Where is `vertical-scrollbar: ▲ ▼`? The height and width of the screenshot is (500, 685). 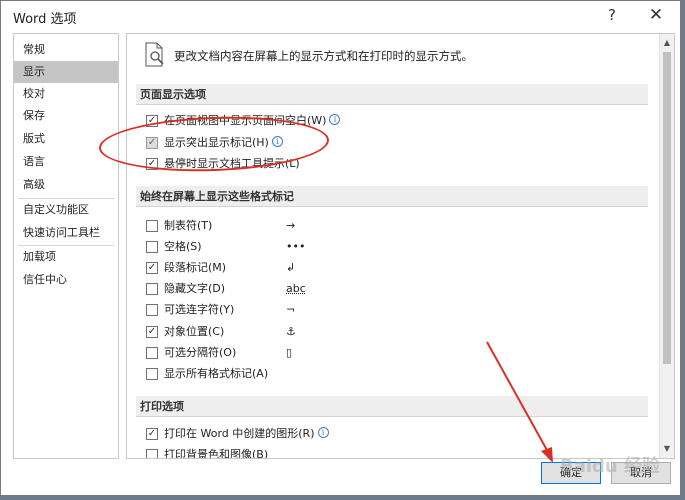 vertical-scrollbar: ▲ ▼ is located at coordinates (666, 246).